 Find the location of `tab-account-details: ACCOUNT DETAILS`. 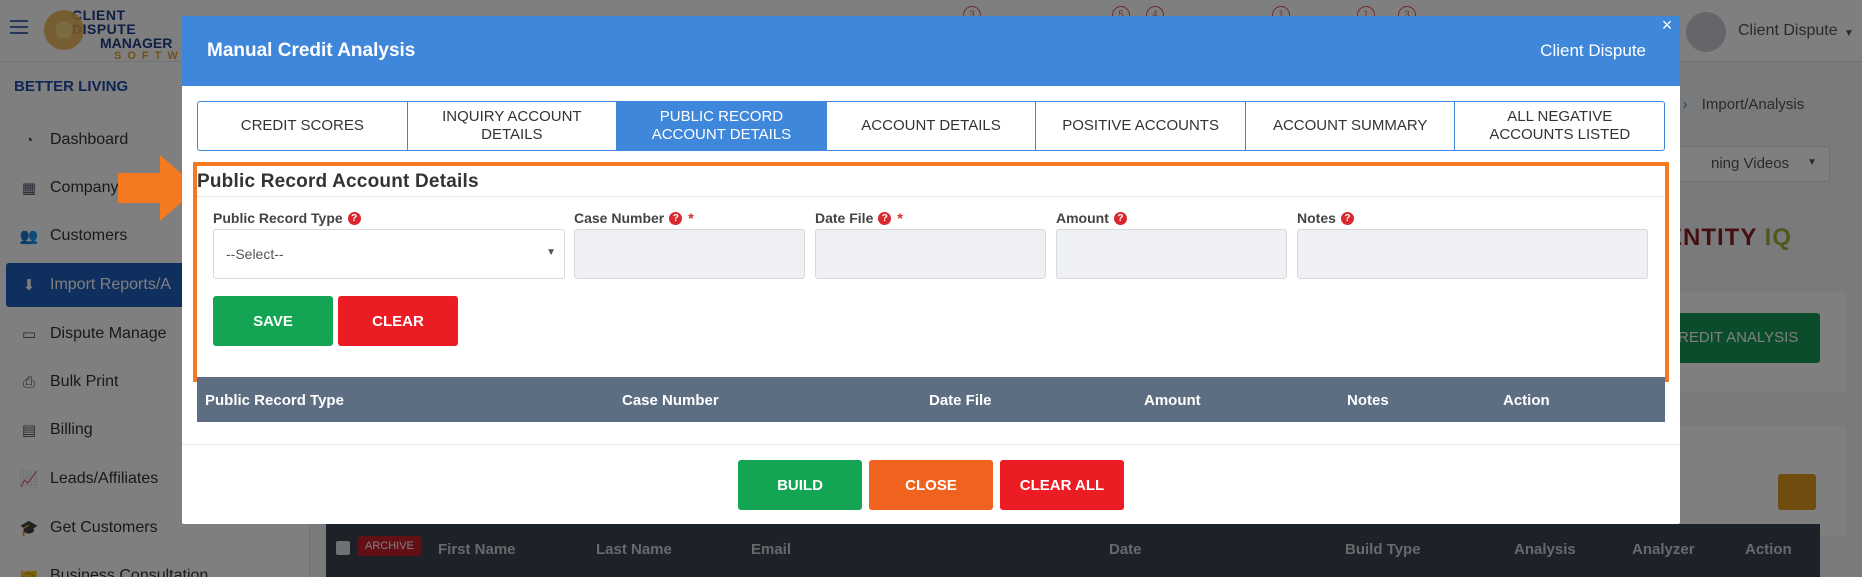

tab-account-details: ACCOUNT DETAILS is located at coordinates (932, 126).